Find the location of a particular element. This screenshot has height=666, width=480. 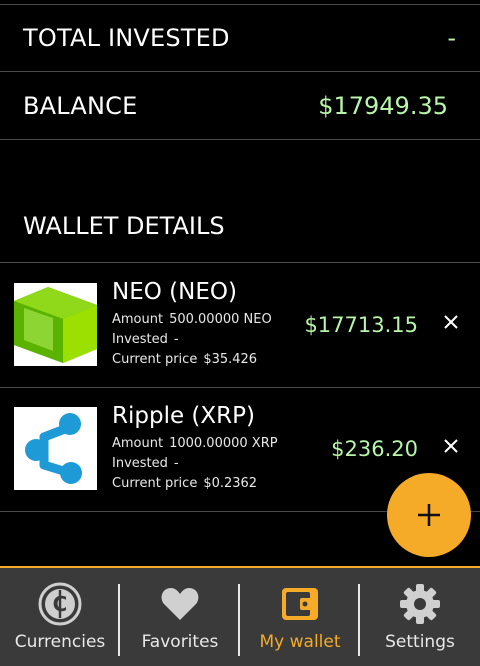

balance-label: BALANCE is located at coordinates (80, 105).